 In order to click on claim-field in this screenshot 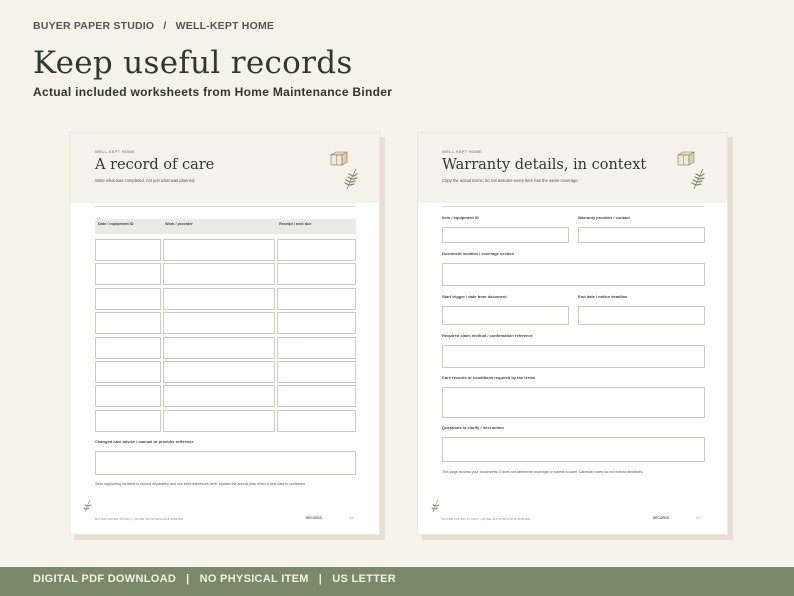, I will do `click(573, 356)`.